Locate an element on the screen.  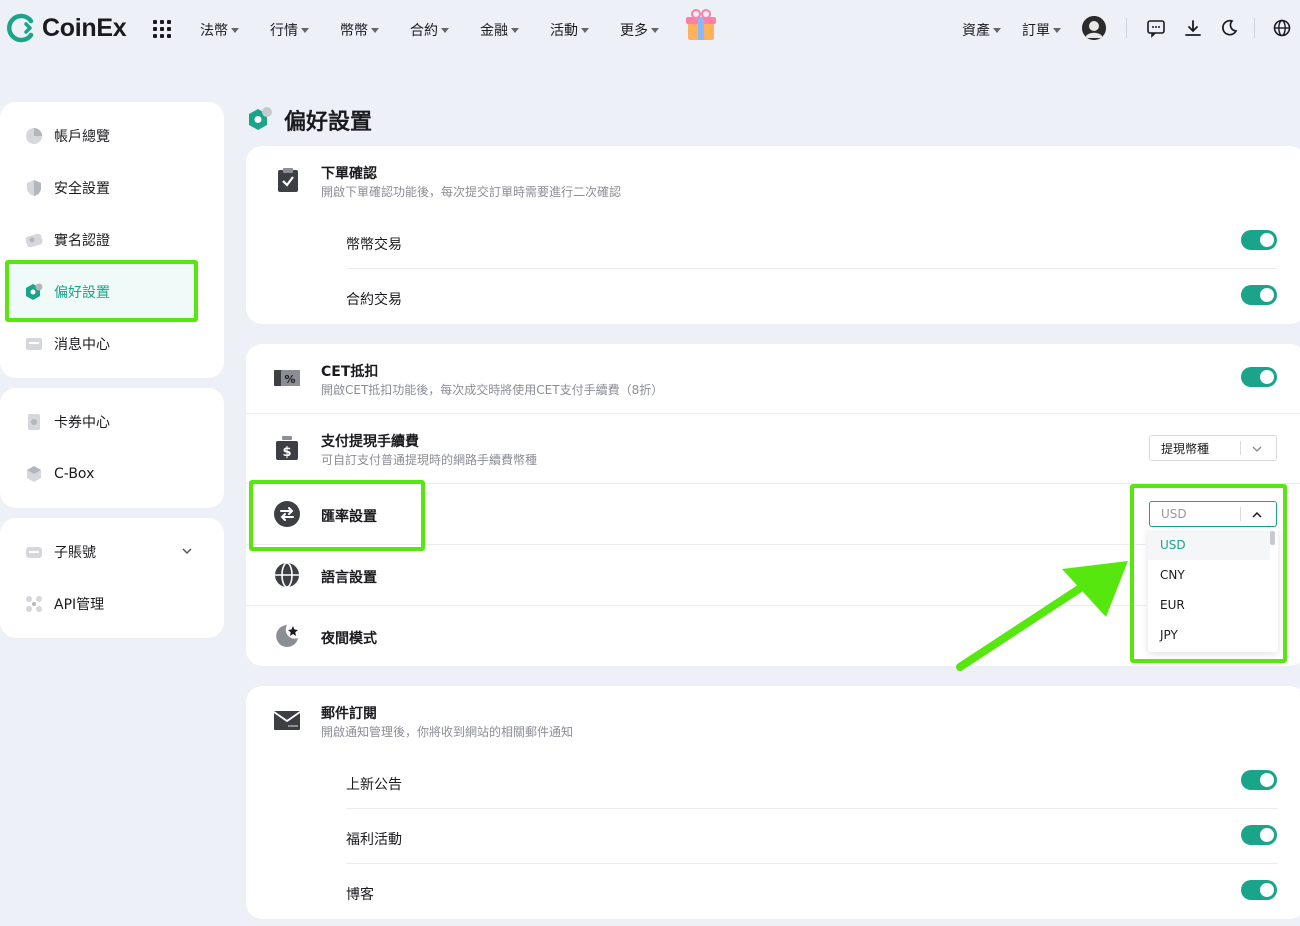
message-center-icon is located at coordinates (34, 344).